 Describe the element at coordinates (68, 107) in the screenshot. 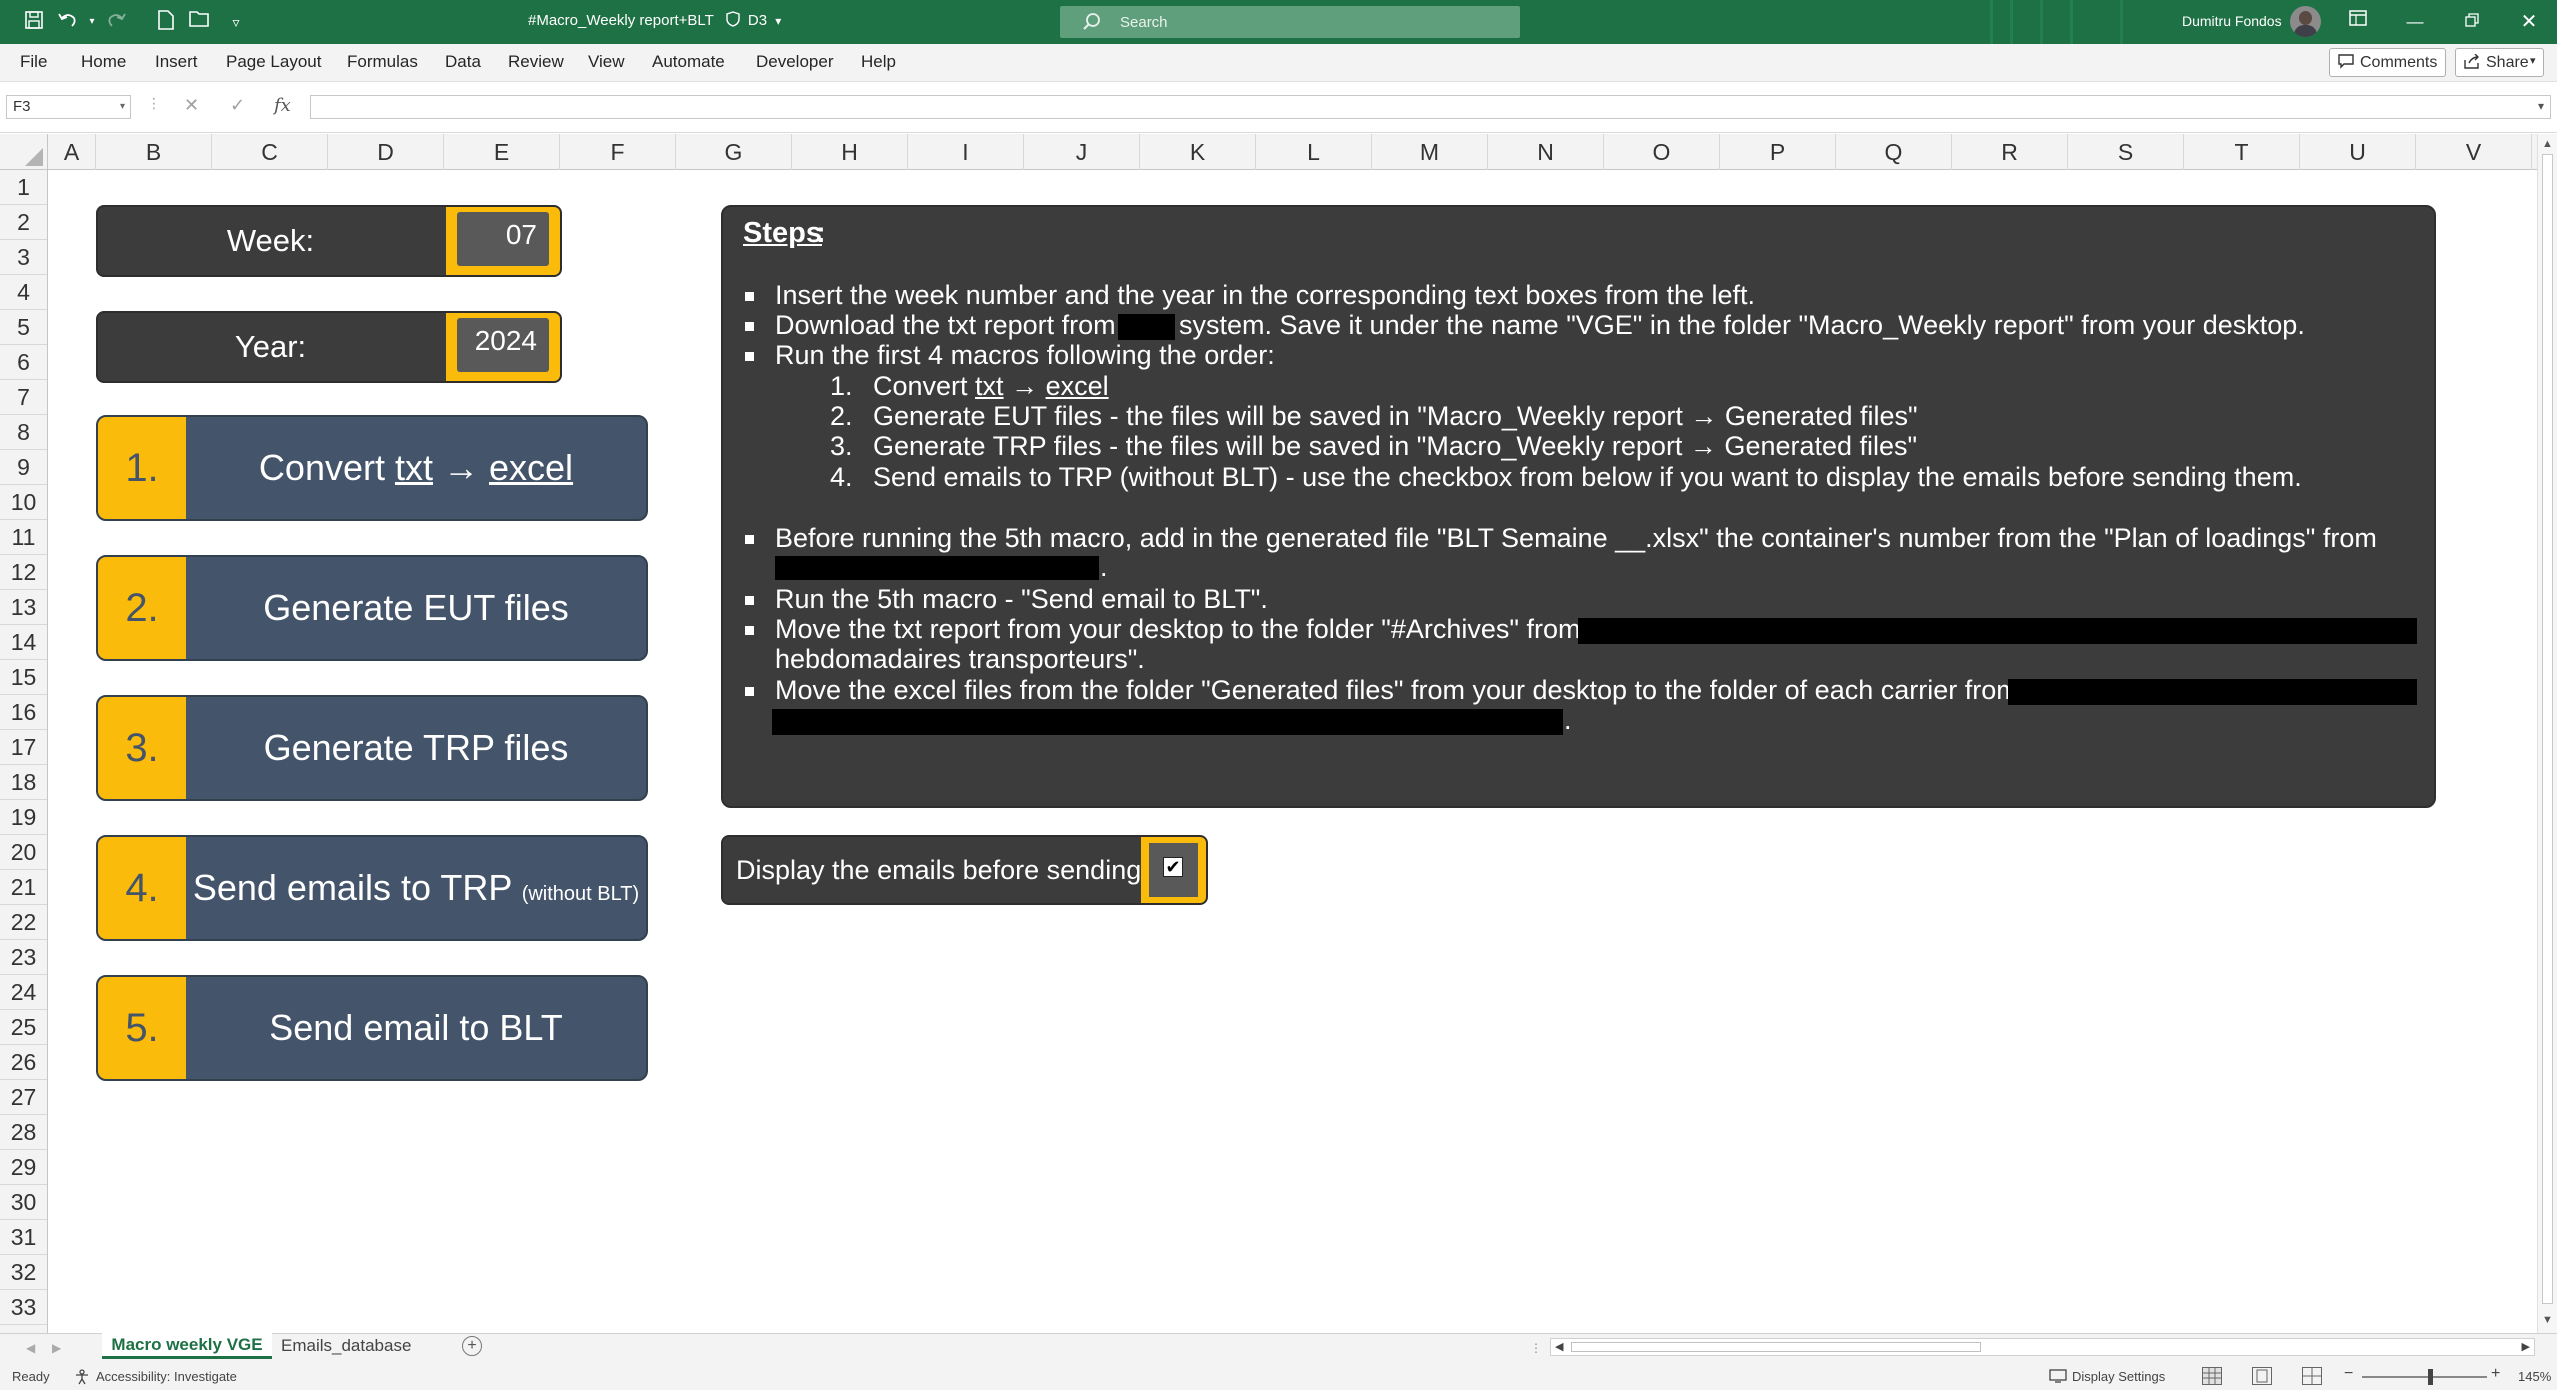

I see `name-box: F3 ▾` at that location.